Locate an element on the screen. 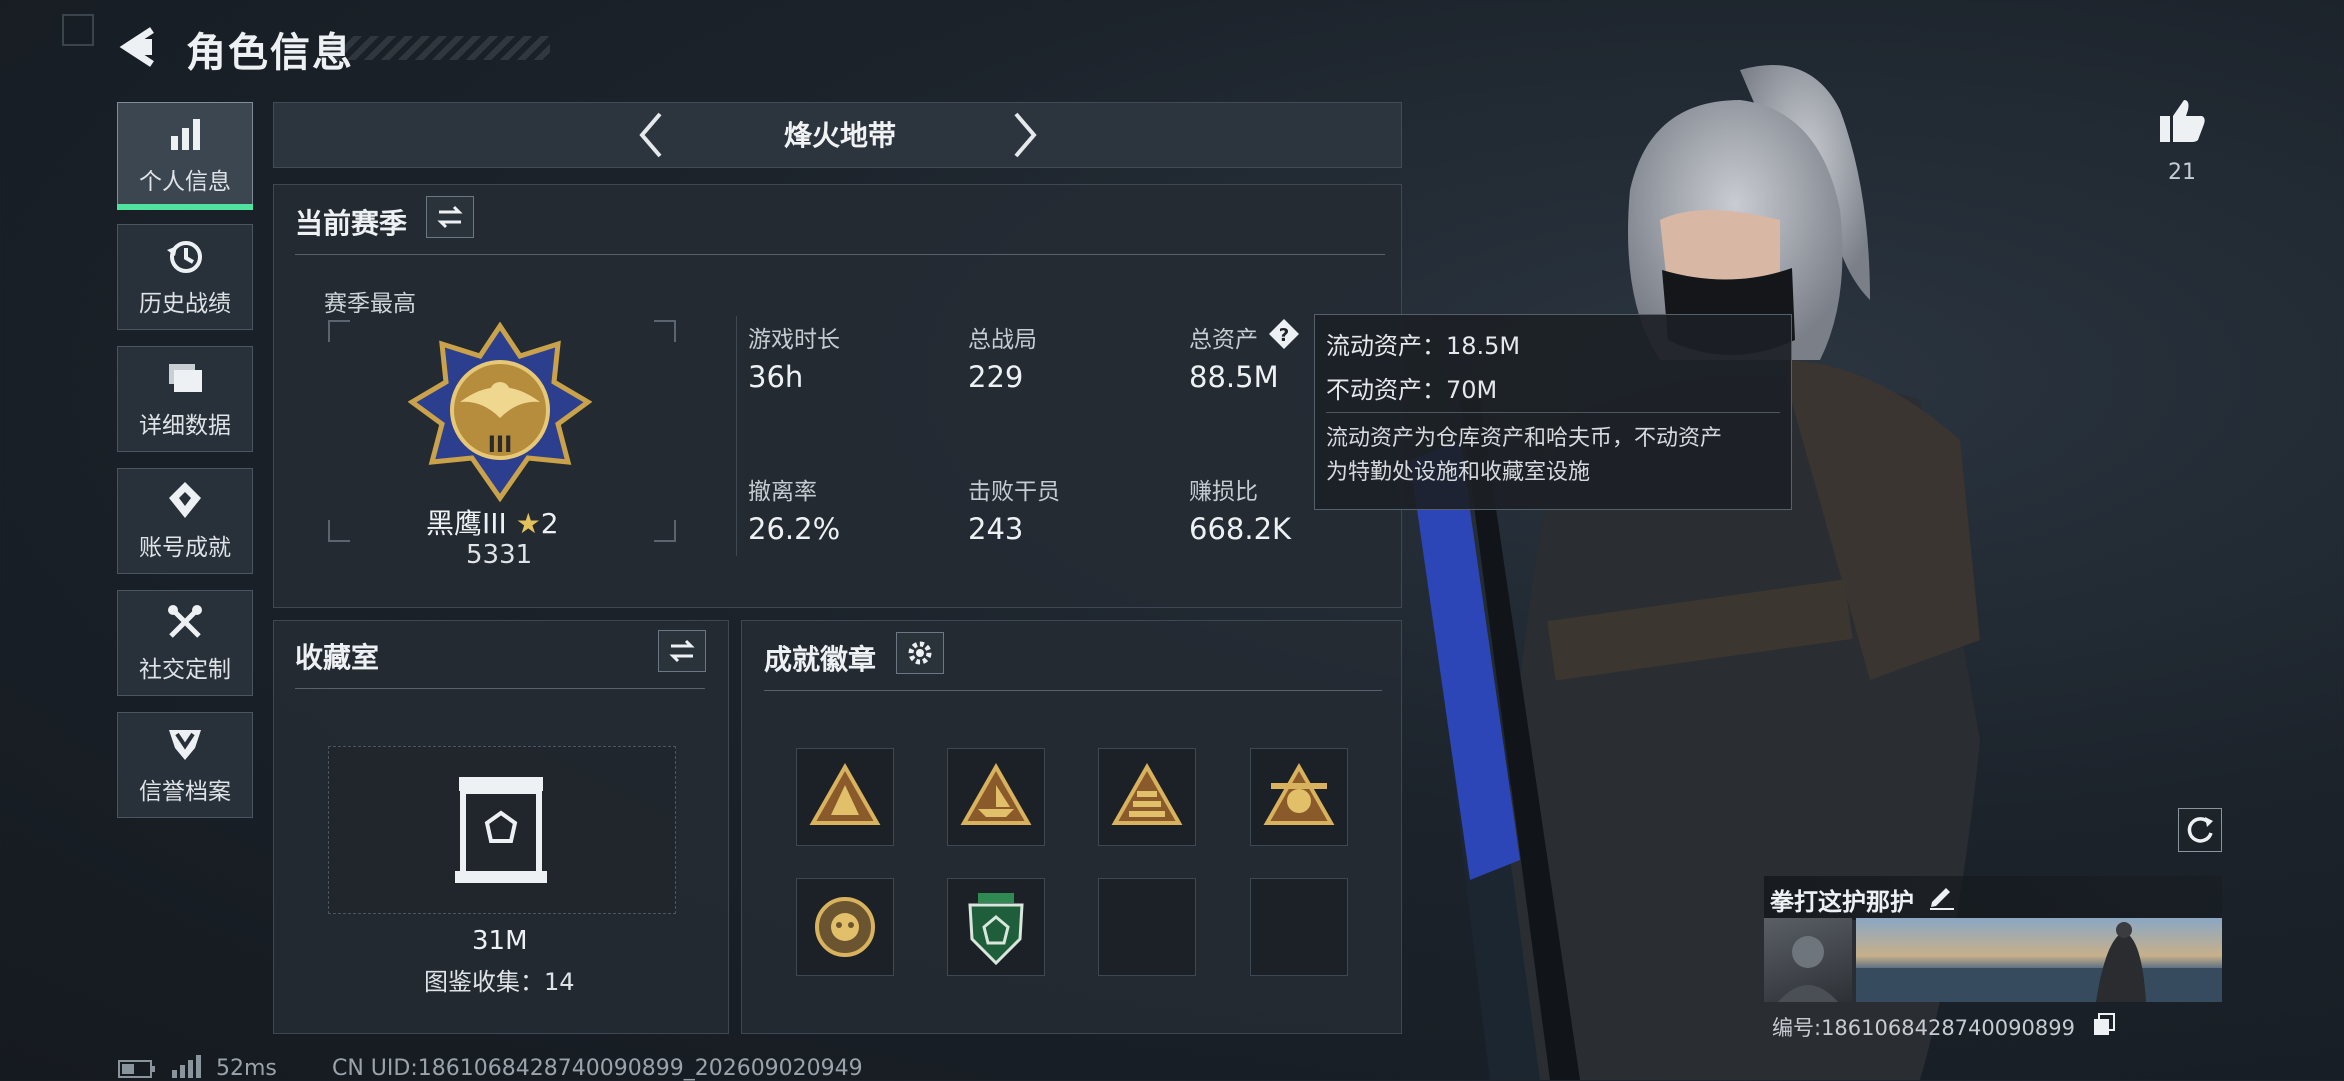 This screenshot has width=2344, height=1081. card-number: 编号:1861068428740090899 is located at coordinates (1923, 1028).